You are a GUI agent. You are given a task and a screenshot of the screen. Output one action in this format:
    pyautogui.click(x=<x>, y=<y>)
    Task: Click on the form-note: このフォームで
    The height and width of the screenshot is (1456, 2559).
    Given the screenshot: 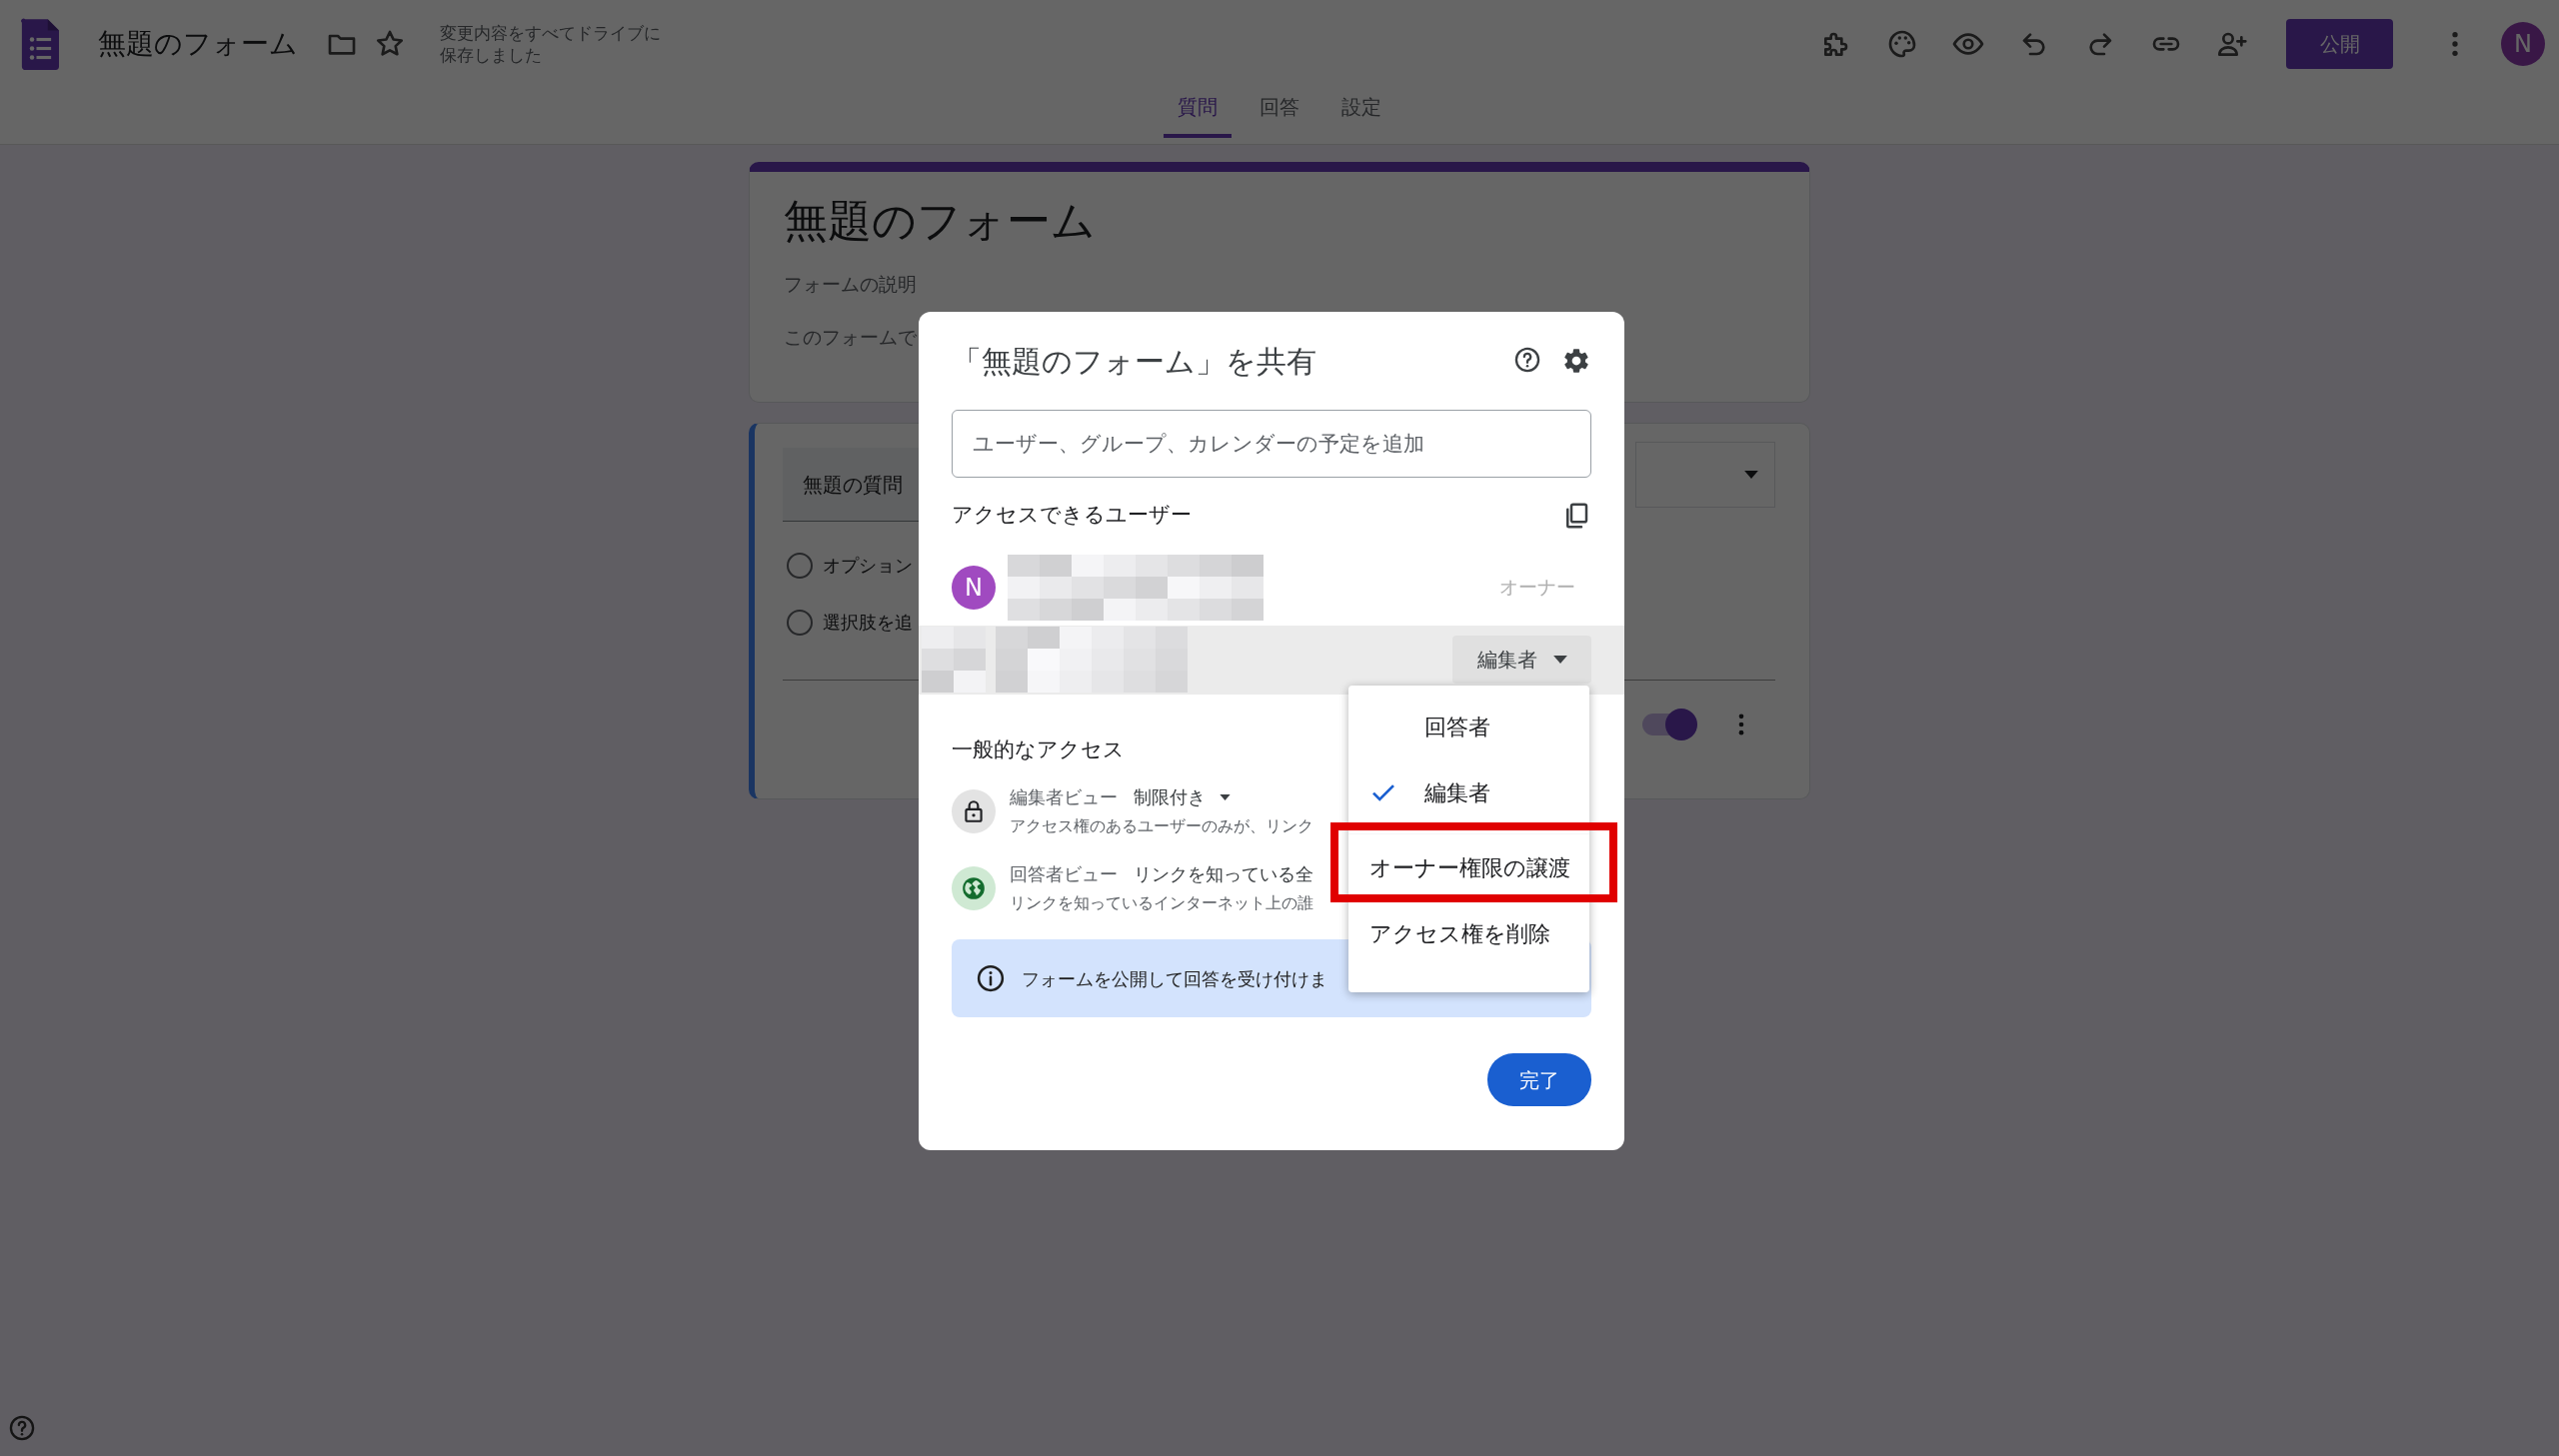 What is the action you would take?
    pyautogui.click(x=851, y=337)
    